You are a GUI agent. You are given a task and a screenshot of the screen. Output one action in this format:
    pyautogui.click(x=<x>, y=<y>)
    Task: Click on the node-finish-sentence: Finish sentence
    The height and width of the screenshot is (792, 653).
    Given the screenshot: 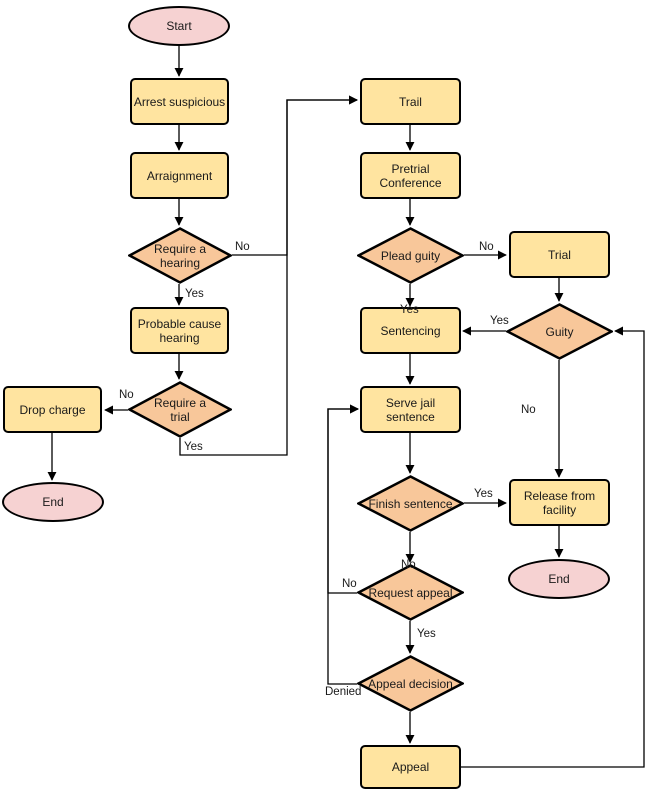 What is the action you would take?
    pyautogui.click(x=410, y=503)
    